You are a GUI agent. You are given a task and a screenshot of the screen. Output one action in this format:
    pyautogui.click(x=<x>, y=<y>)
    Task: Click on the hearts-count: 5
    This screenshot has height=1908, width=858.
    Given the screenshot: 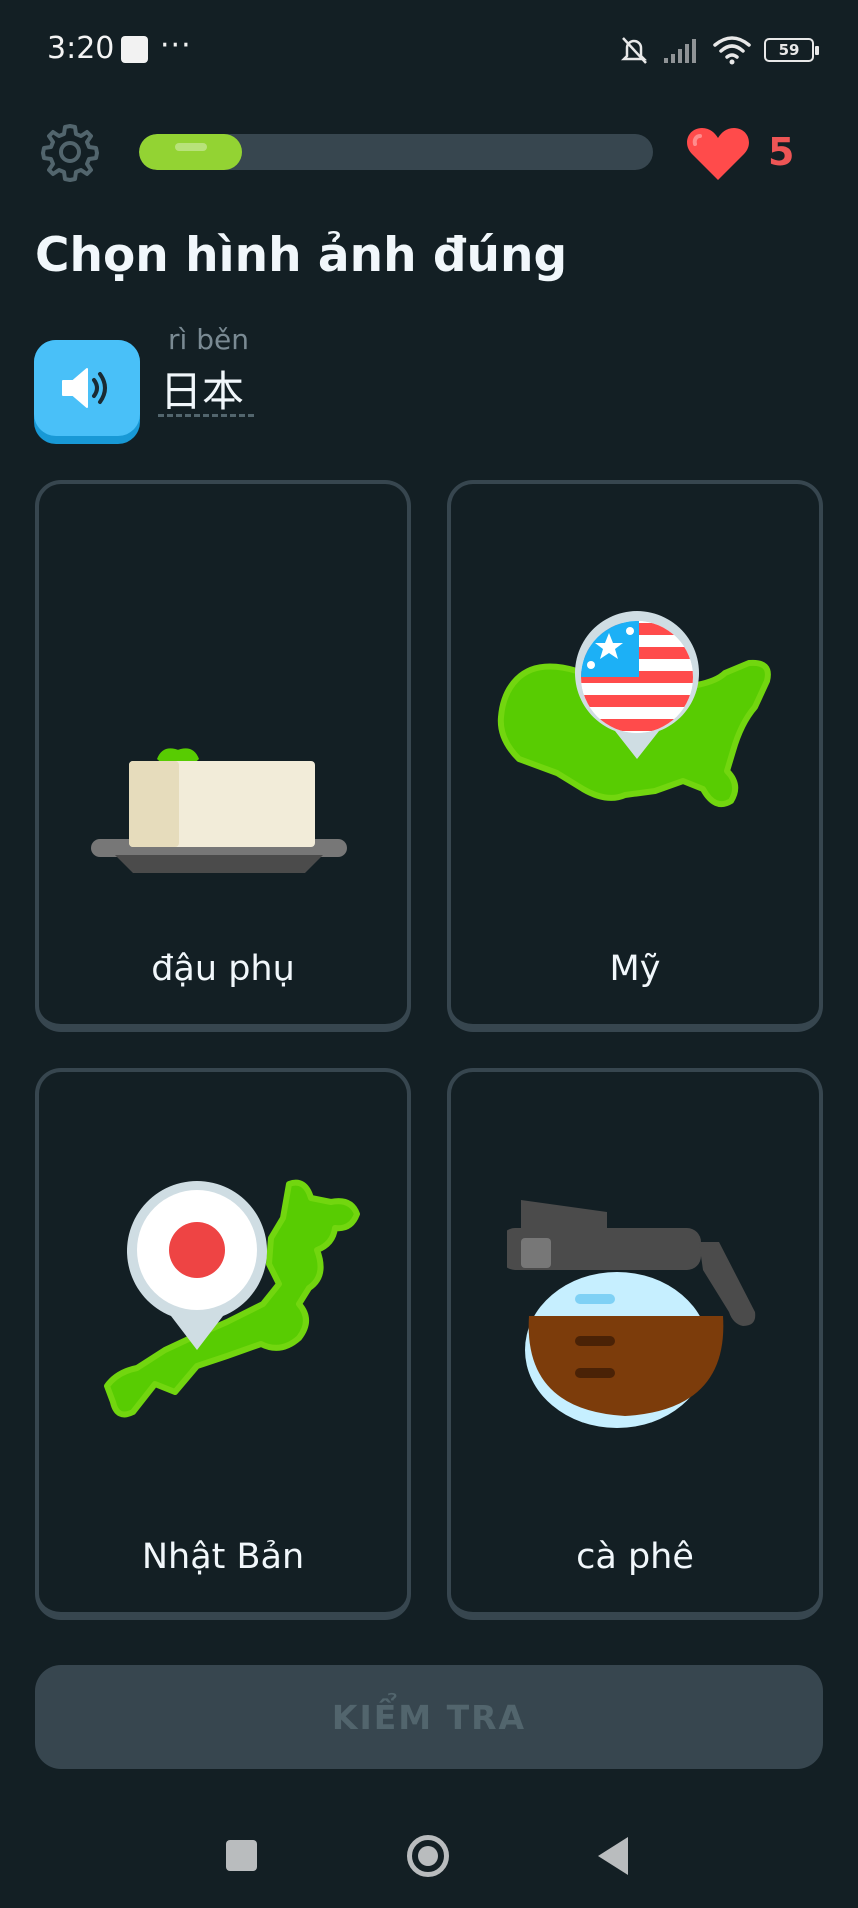 What is the action you would take?
    pyautogui.click(x=781, y=152)
    